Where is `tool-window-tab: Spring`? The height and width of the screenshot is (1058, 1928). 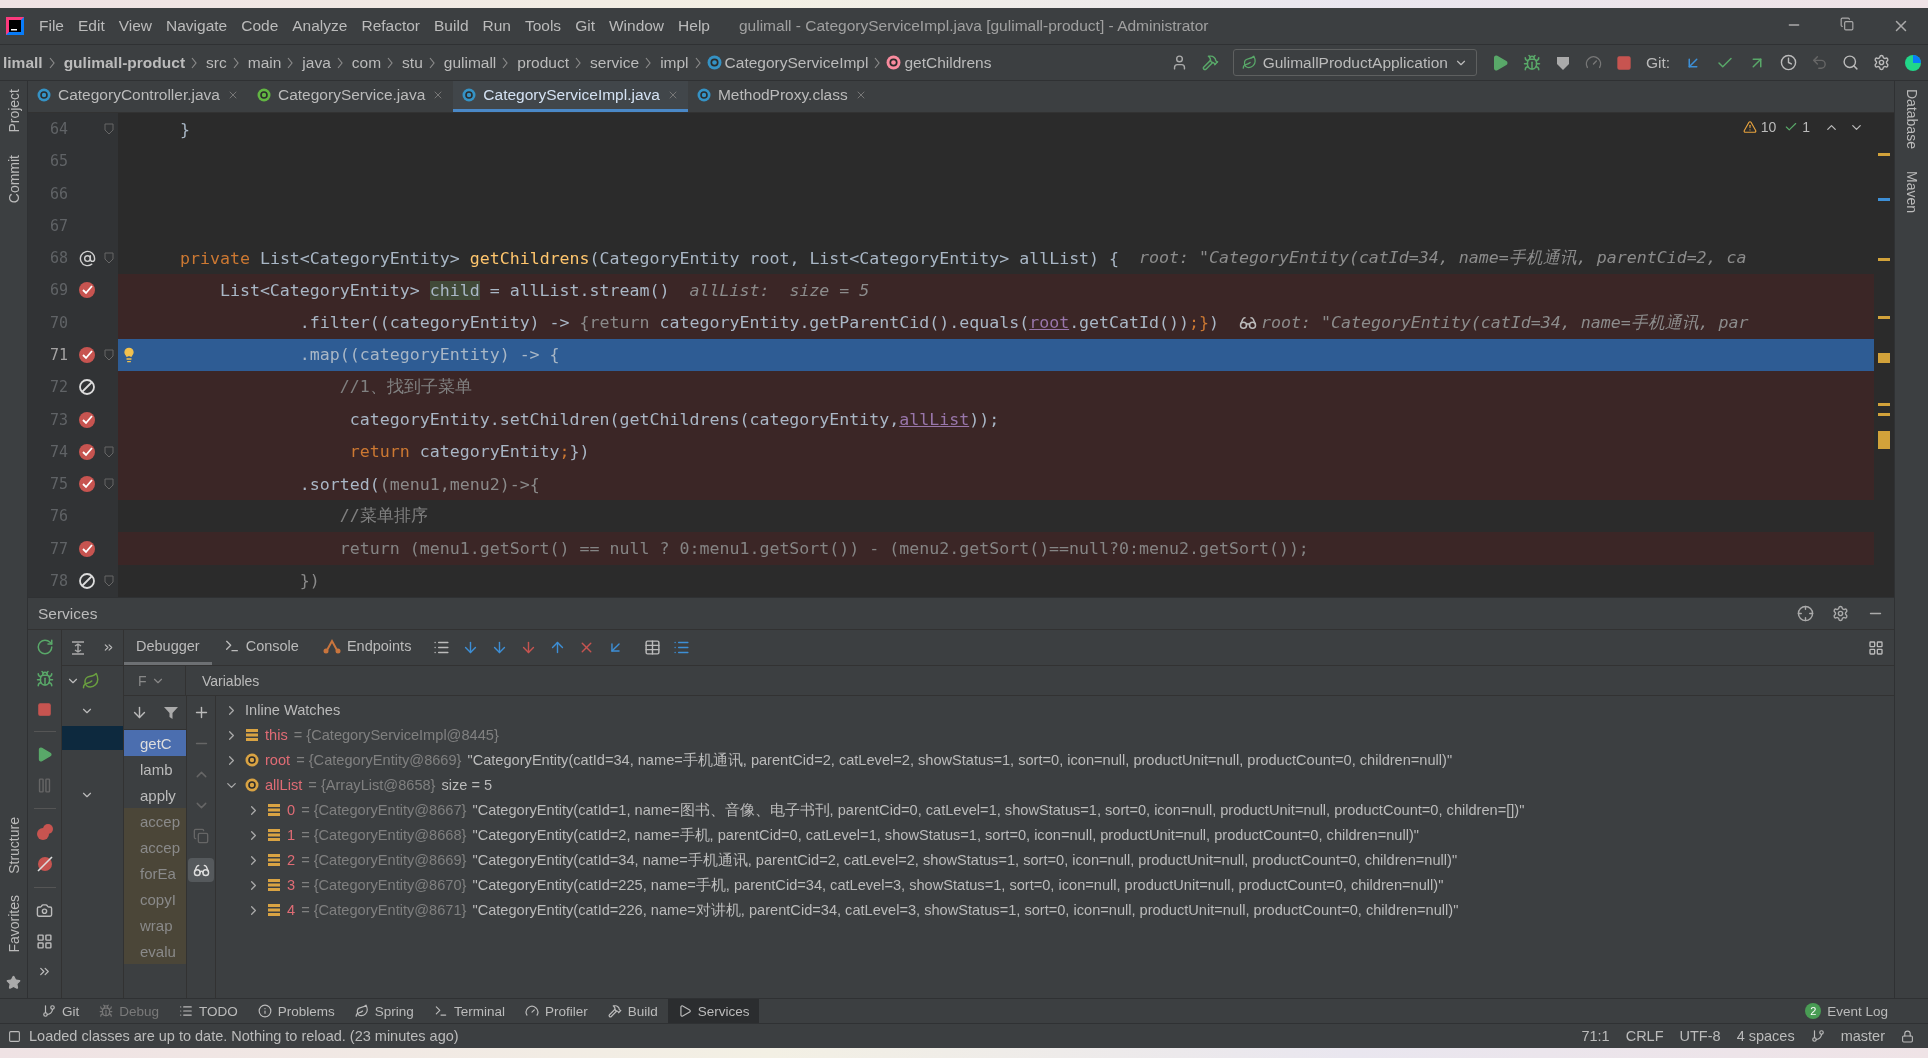 tool-window-tab: Spring is located at coordinates (384, 1011).